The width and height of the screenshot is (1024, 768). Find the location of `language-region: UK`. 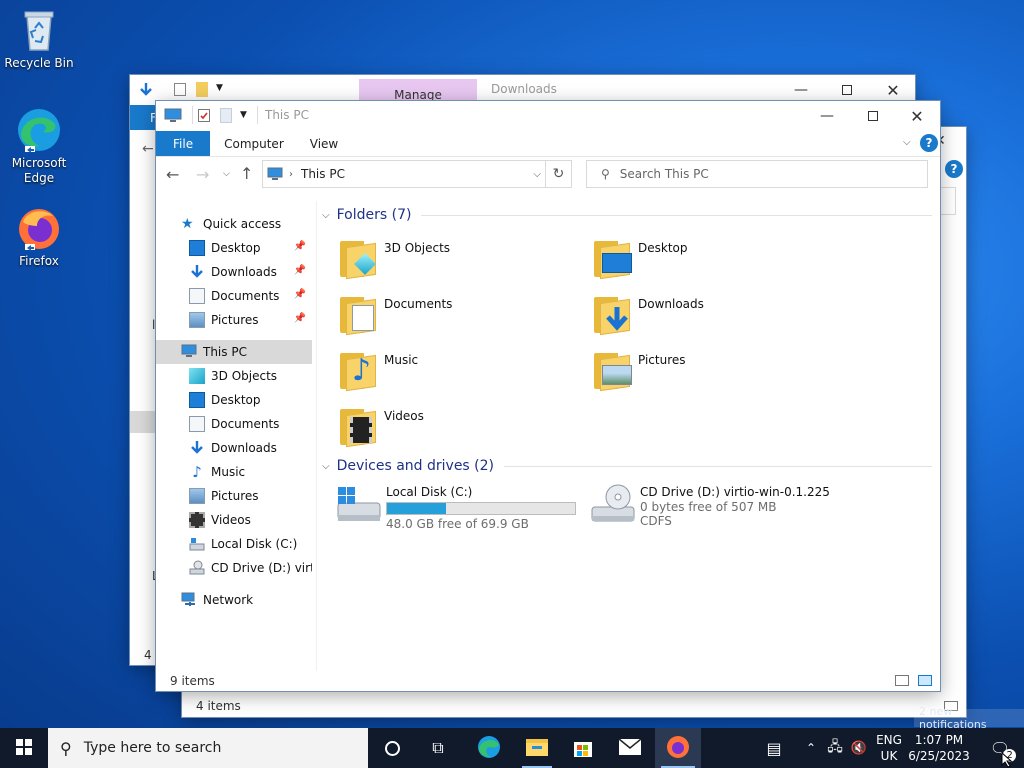

language-region: UK is located at coordinates (889, 756).